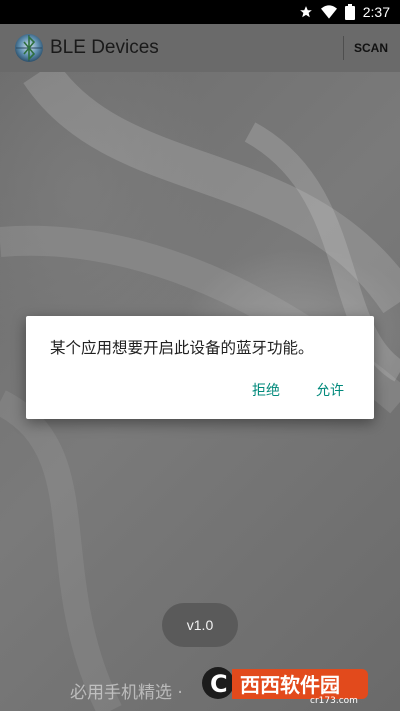  Describe the element at coordinates (29, 48) in the screenshot. I see `bluetooth-globe-icon` at that location.